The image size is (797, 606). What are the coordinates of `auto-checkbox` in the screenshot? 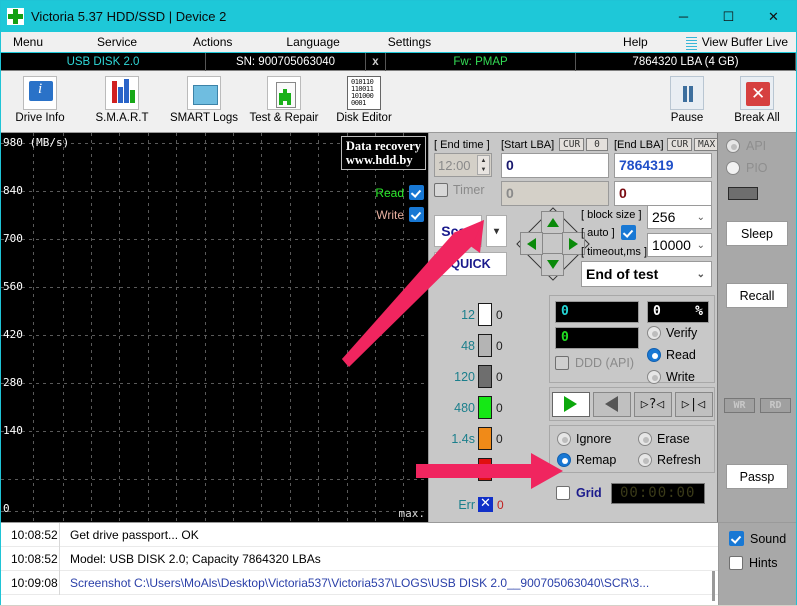 It's located at (628, 232).